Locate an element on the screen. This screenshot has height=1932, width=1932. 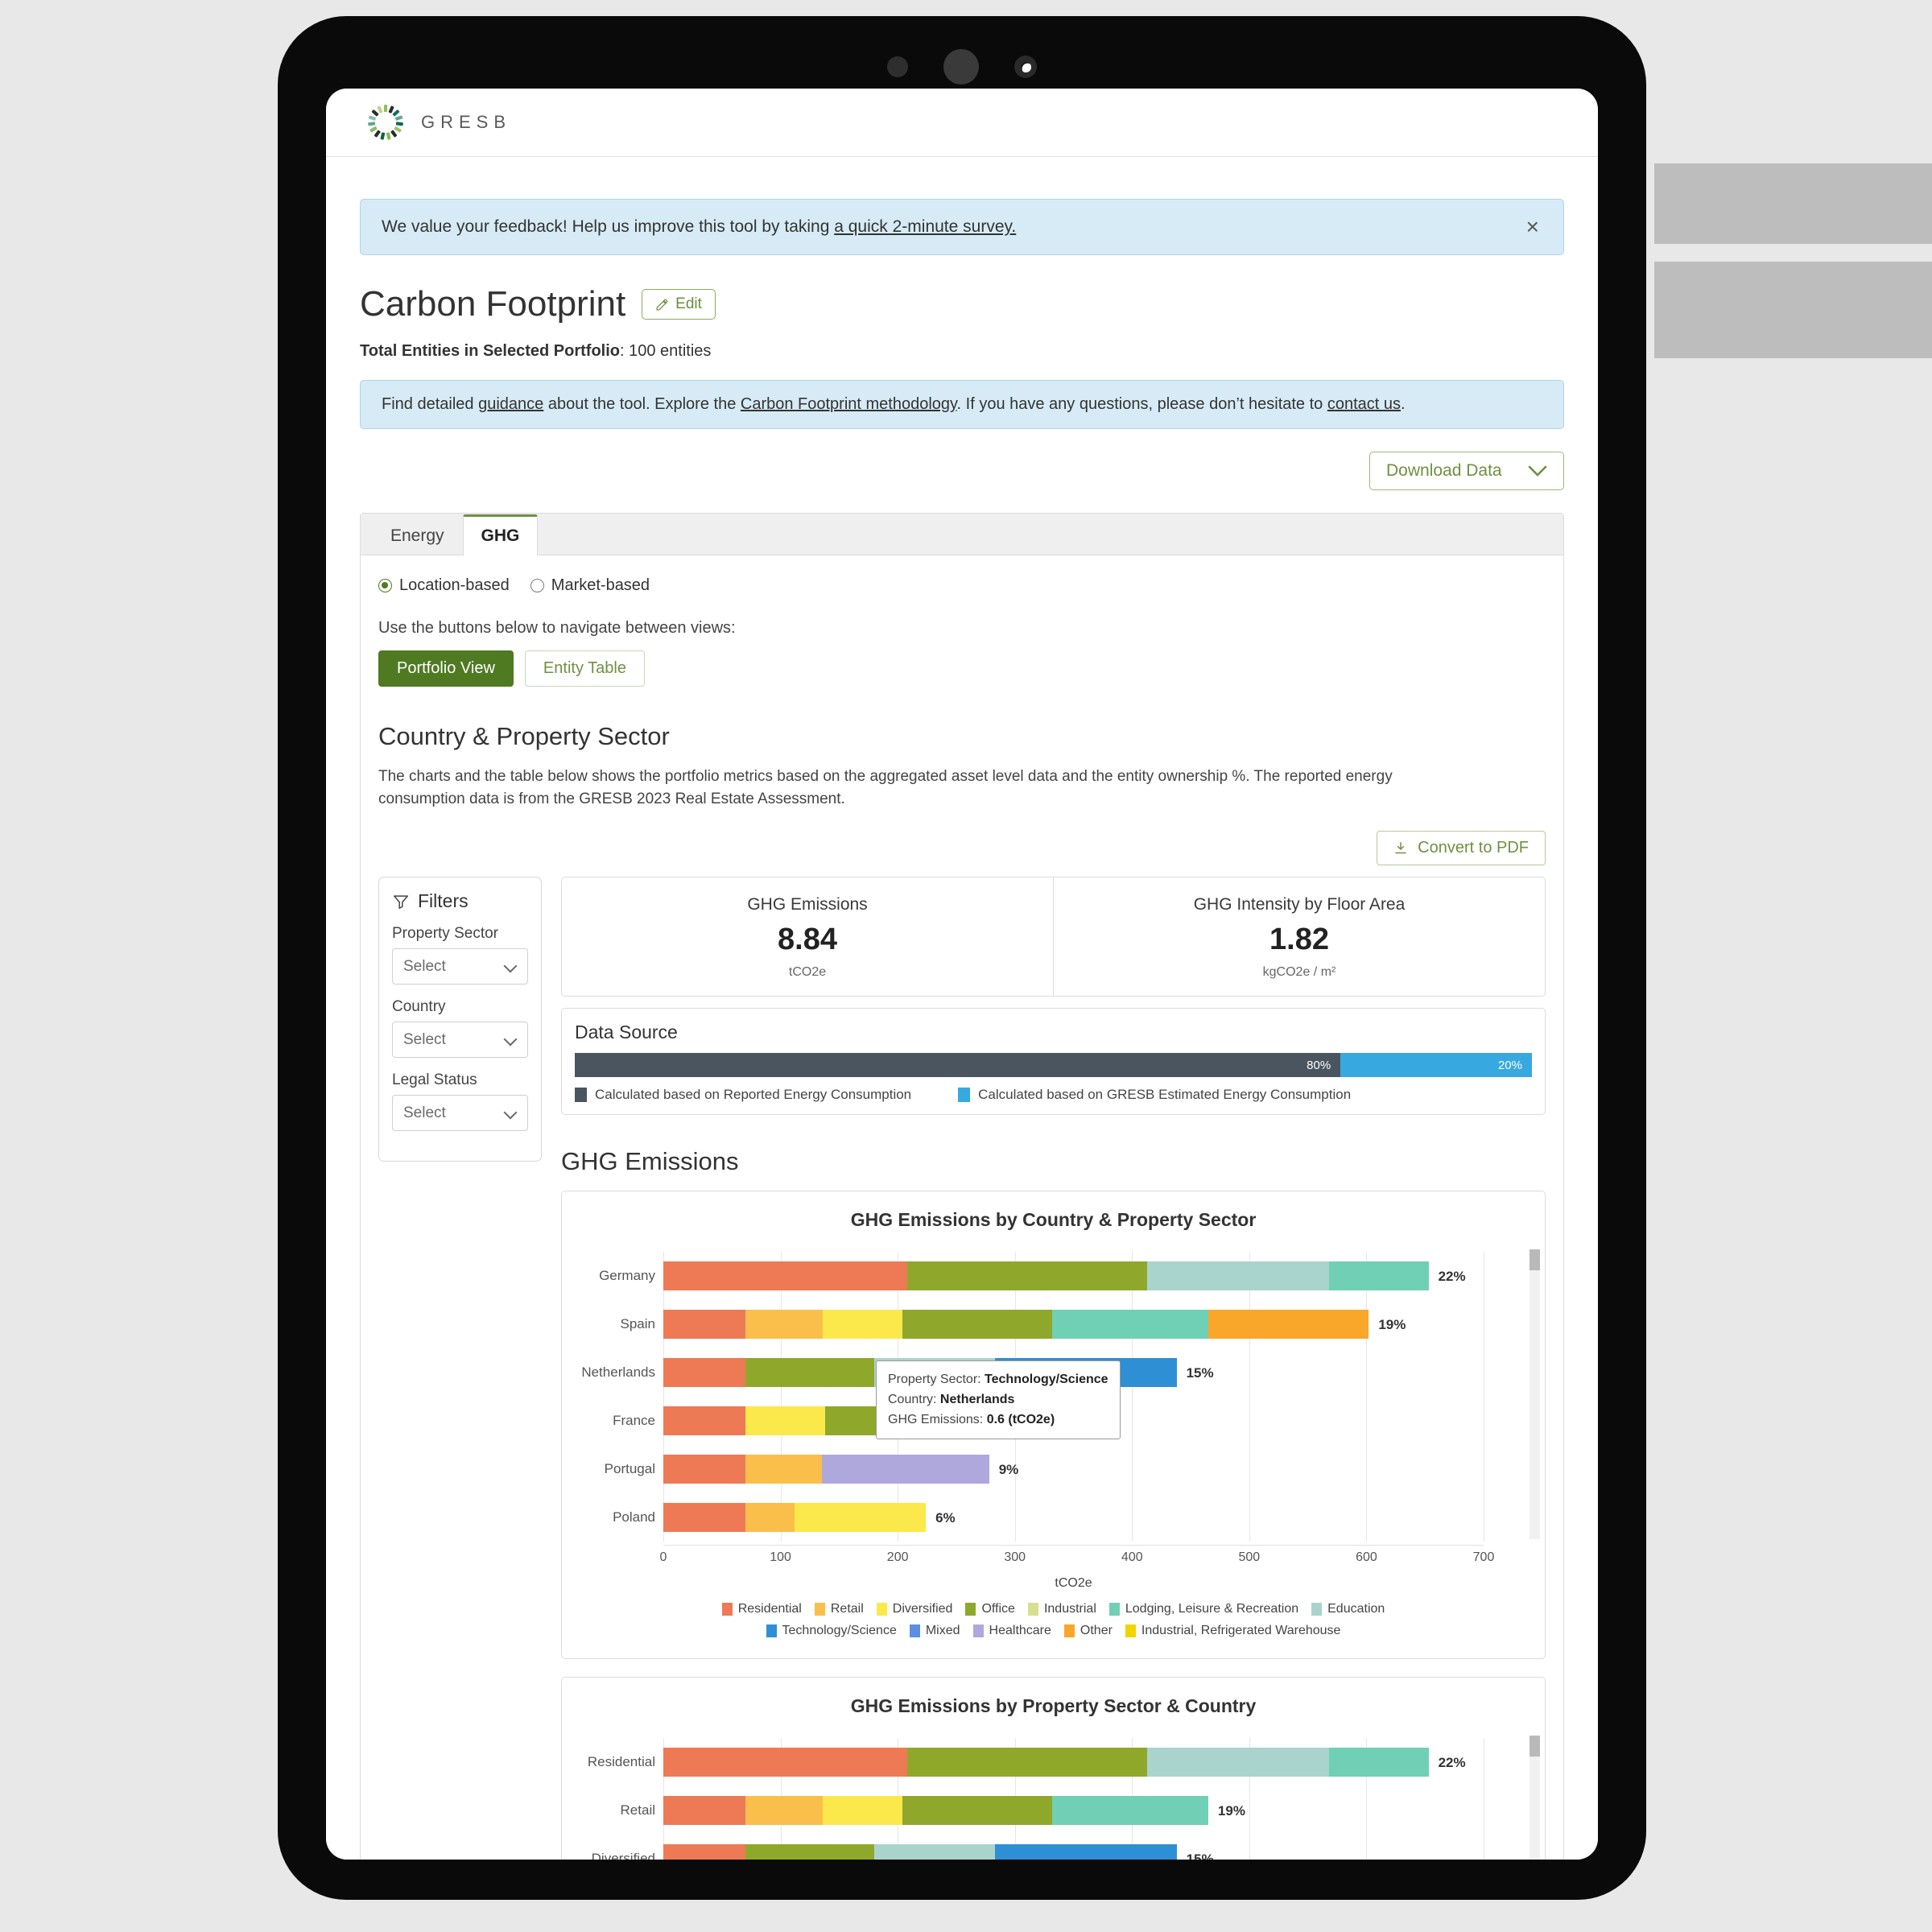
filter-select-property-sector: Select is located at coordinates (460, 966).